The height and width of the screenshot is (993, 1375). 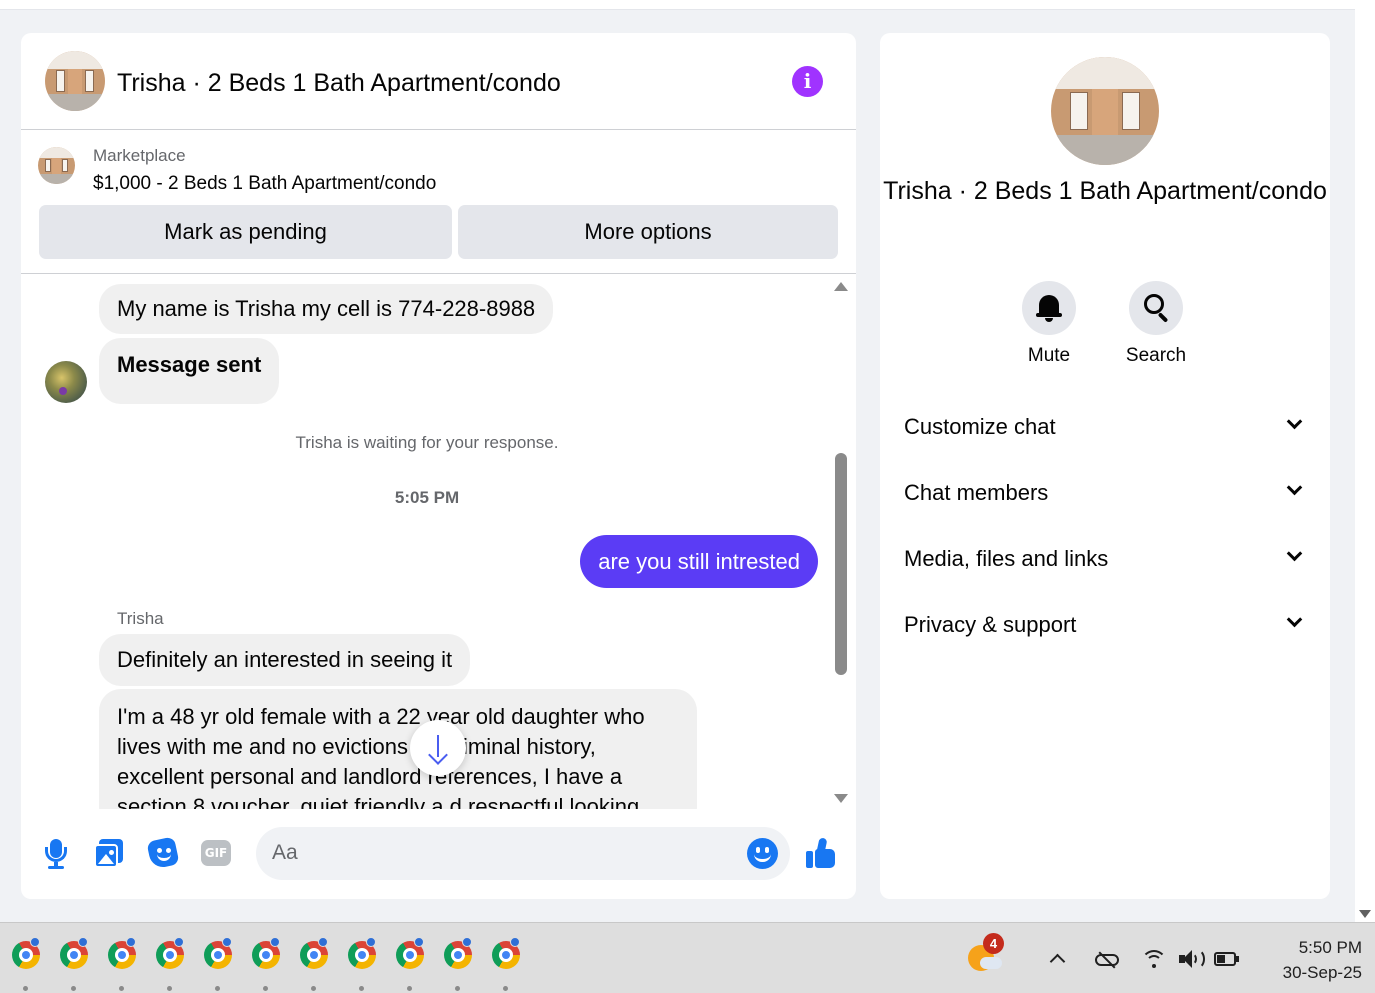 I want to click on page-scrollbar, so click(x=1365, y=461).